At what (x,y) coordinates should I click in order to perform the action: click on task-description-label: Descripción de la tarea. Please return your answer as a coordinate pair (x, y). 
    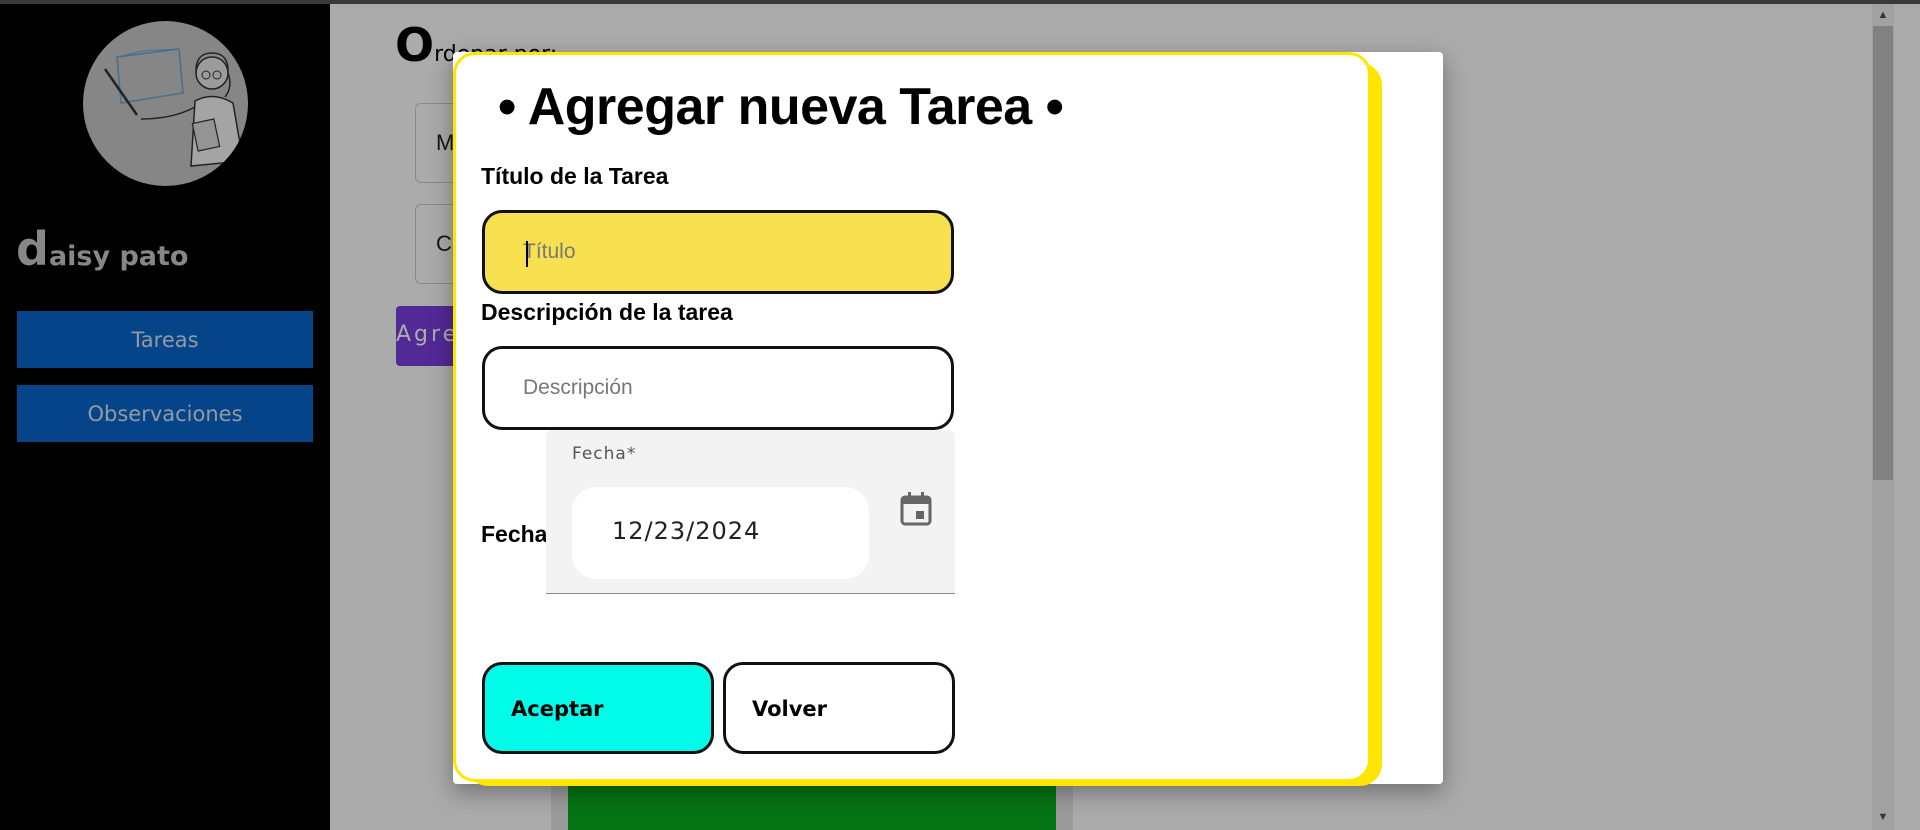
    Looking at the image, I should click on (607, 312).